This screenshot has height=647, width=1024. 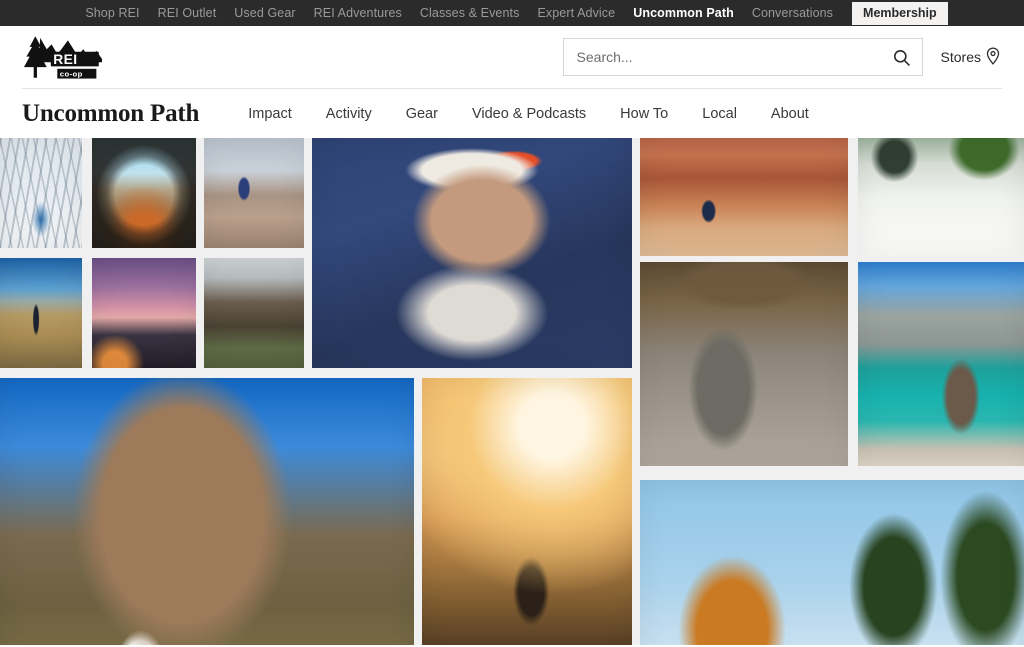 What do you see at coordinates (187, 13) in the screenshot?
I see `topbar-link-rei-outlet: REI Outlet` at bounding box center [187, 13].